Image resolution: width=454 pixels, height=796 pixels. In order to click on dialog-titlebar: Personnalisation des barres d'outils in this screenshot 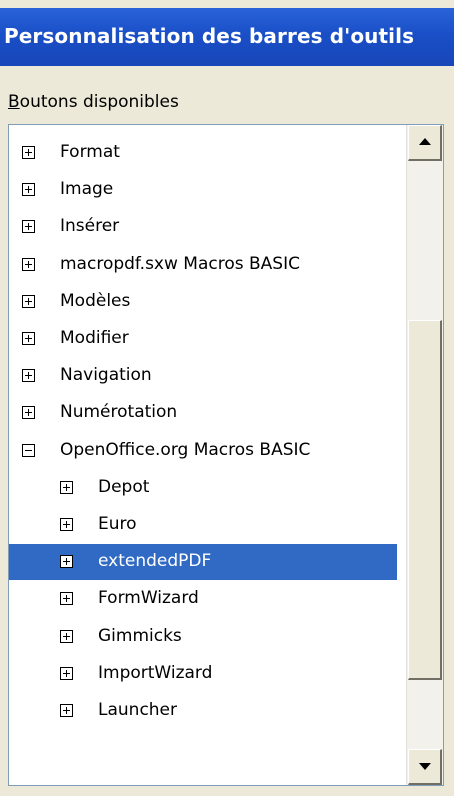, I will do `click(227, 43)`.